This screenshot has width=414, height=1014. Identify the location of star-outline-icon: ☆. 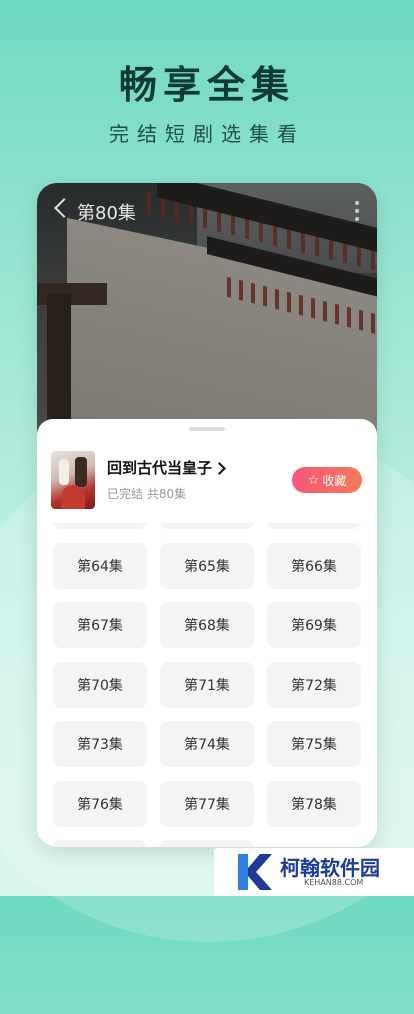
(313, 480).